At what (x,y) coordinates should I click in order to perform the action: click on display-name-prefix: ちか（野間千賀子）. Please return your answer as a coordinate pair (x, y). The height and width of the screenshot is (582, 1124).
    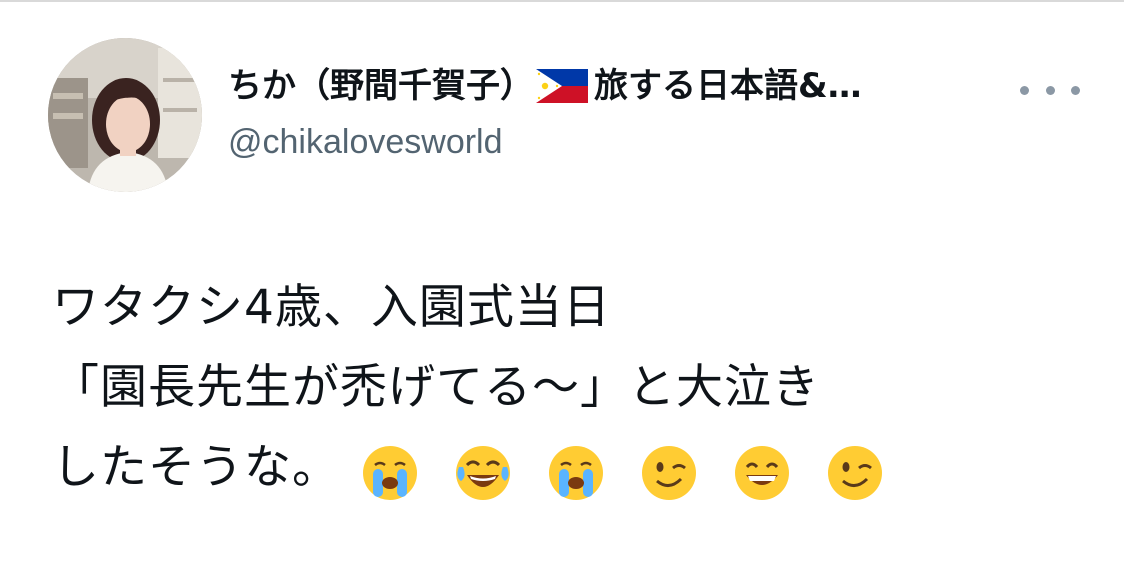
    Looking at the image, I should click on (381, 86).